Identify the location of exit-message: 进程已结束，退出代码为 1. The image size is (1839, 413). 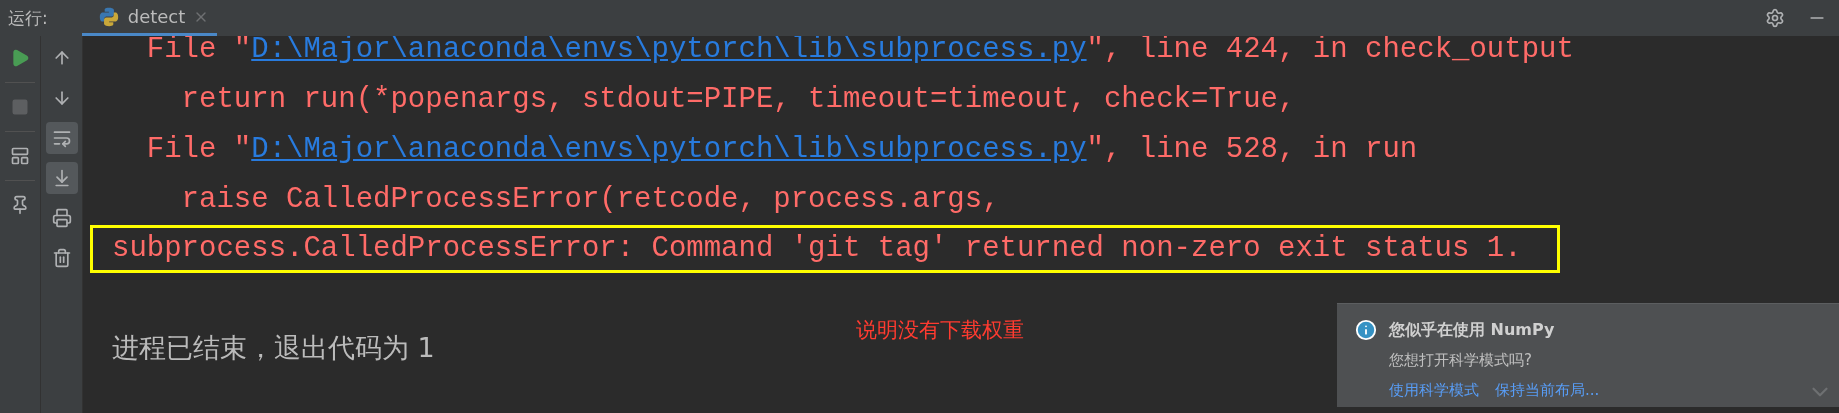
(273, 348).